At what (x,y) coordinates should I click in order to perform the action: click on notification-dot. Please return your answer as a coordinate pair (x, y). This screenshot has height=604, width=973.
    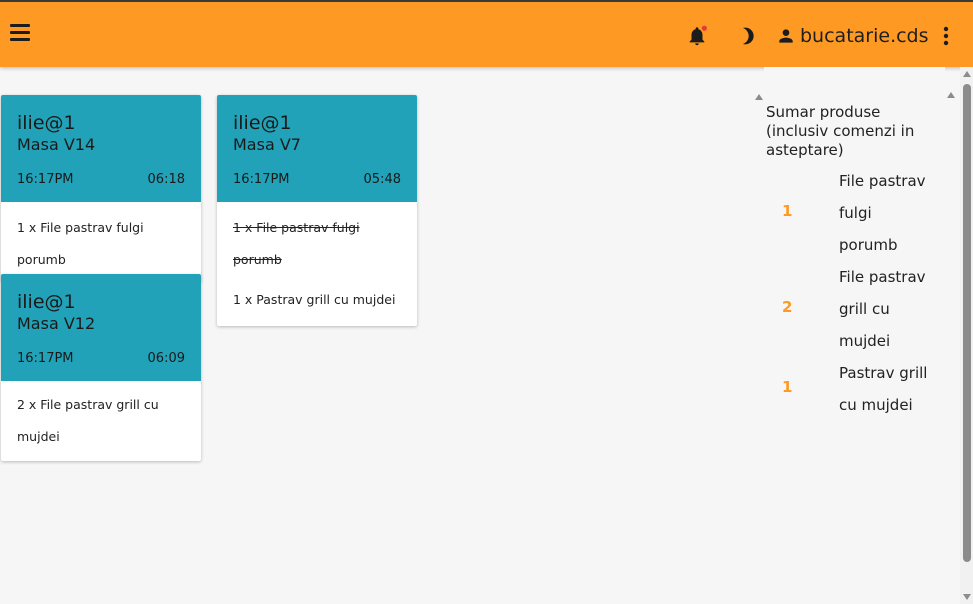
    Looking at the image, I should click on (704, 28).